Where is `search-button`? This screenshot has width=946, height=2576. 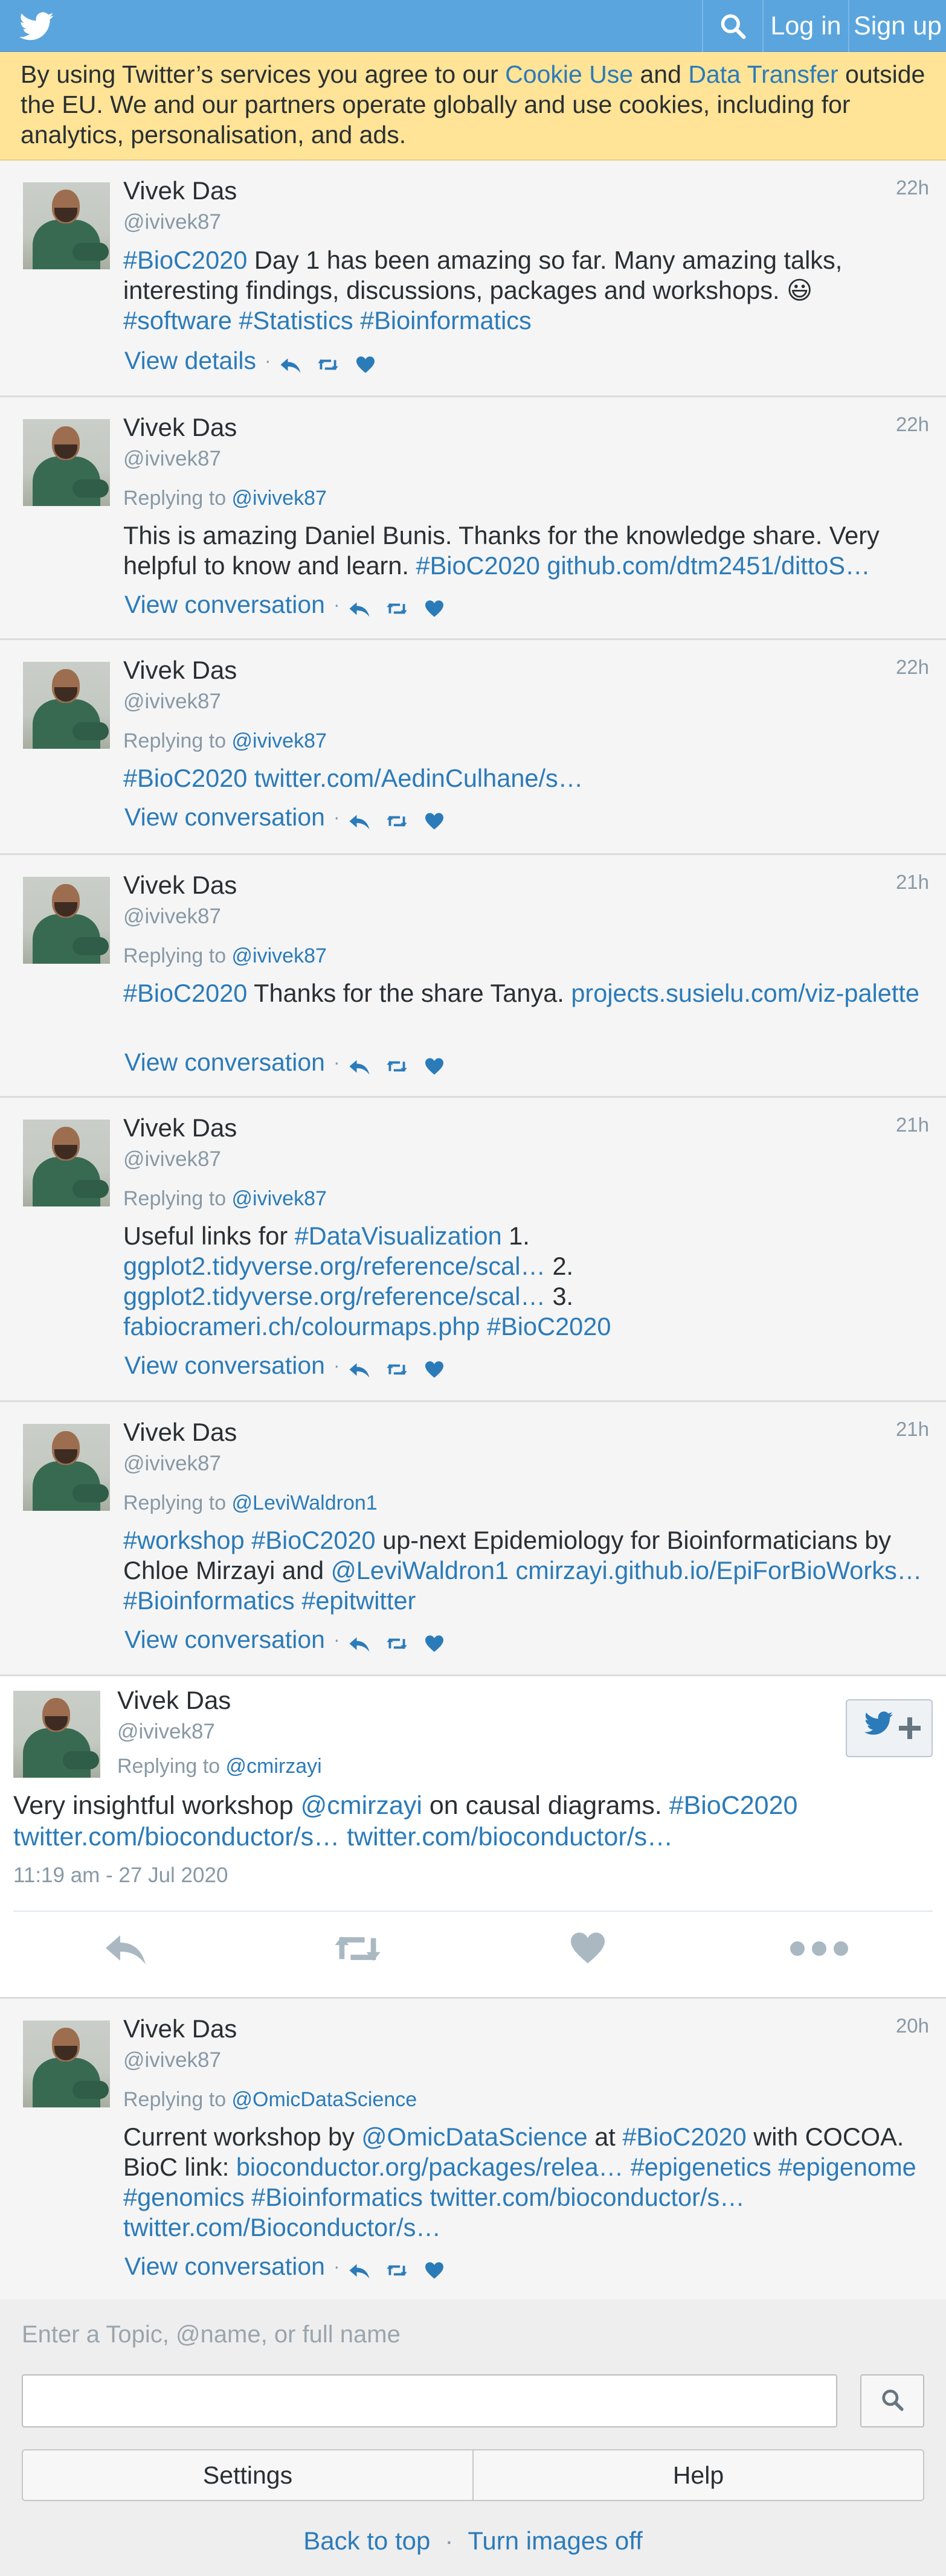
search-button is located at coordinates (892, 2400).